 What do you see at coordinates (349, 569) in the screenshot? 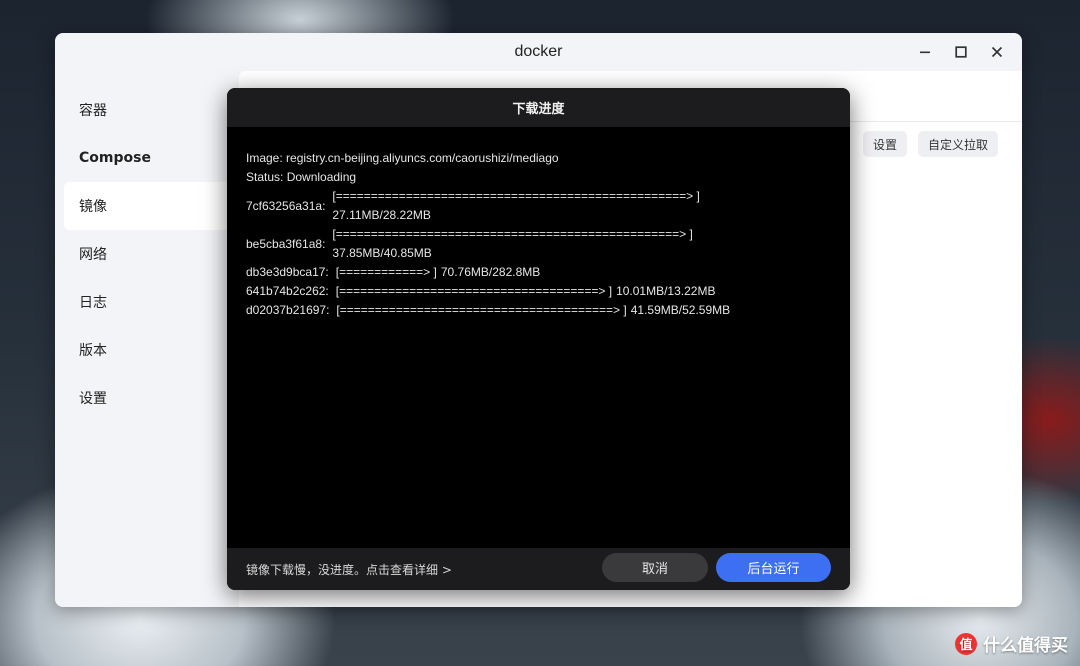
I see `slow-download-help-link: 镜像下载慢，没进度。点击查看详细 >` at bounding box center [349, 569].